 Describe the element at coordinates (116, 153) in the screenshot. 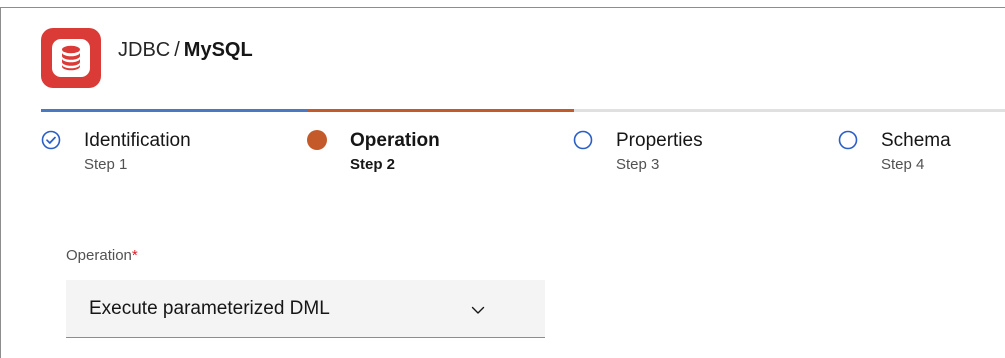

I see `step-identification: Identification Step 1` at that location.